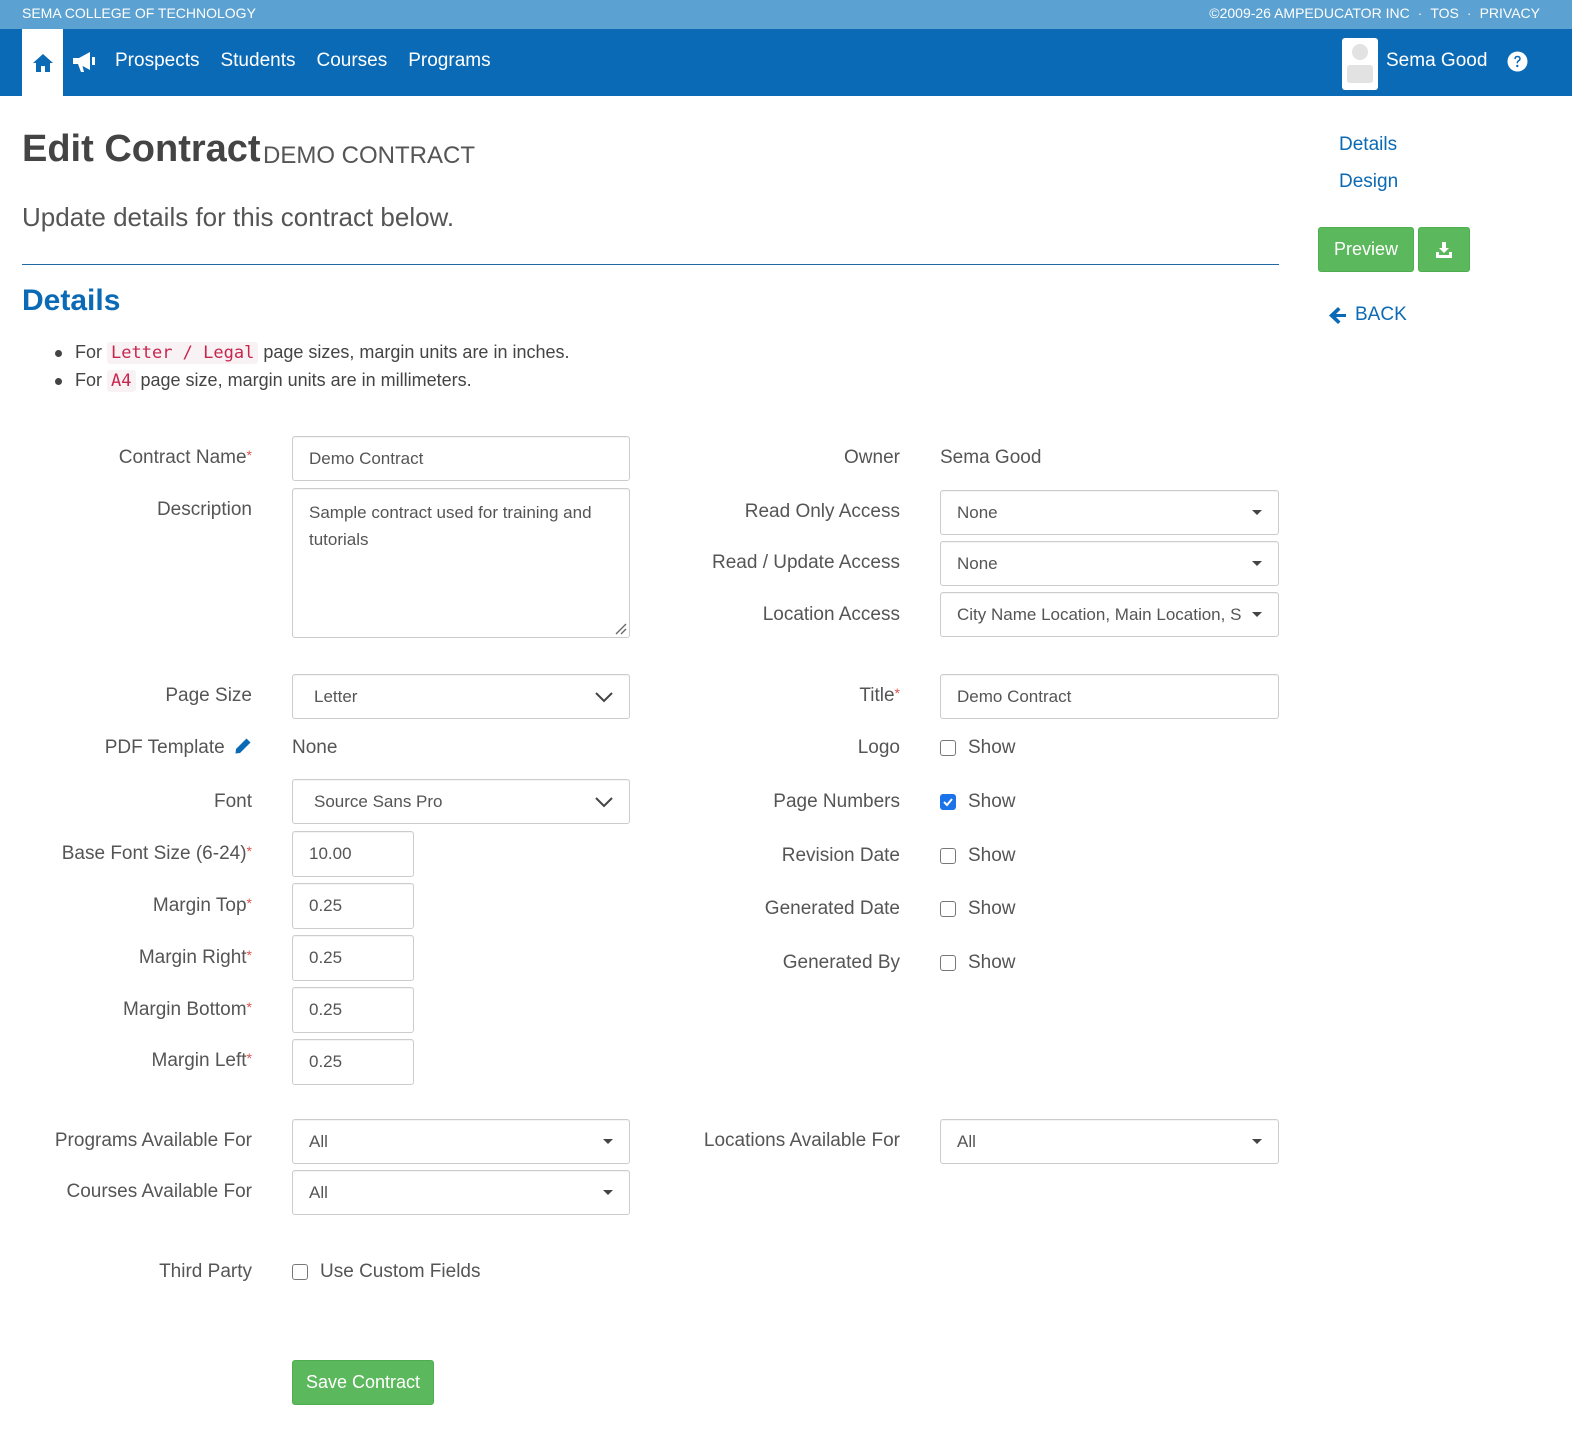  I want to click on megaphone-icon, so click(84, 62).